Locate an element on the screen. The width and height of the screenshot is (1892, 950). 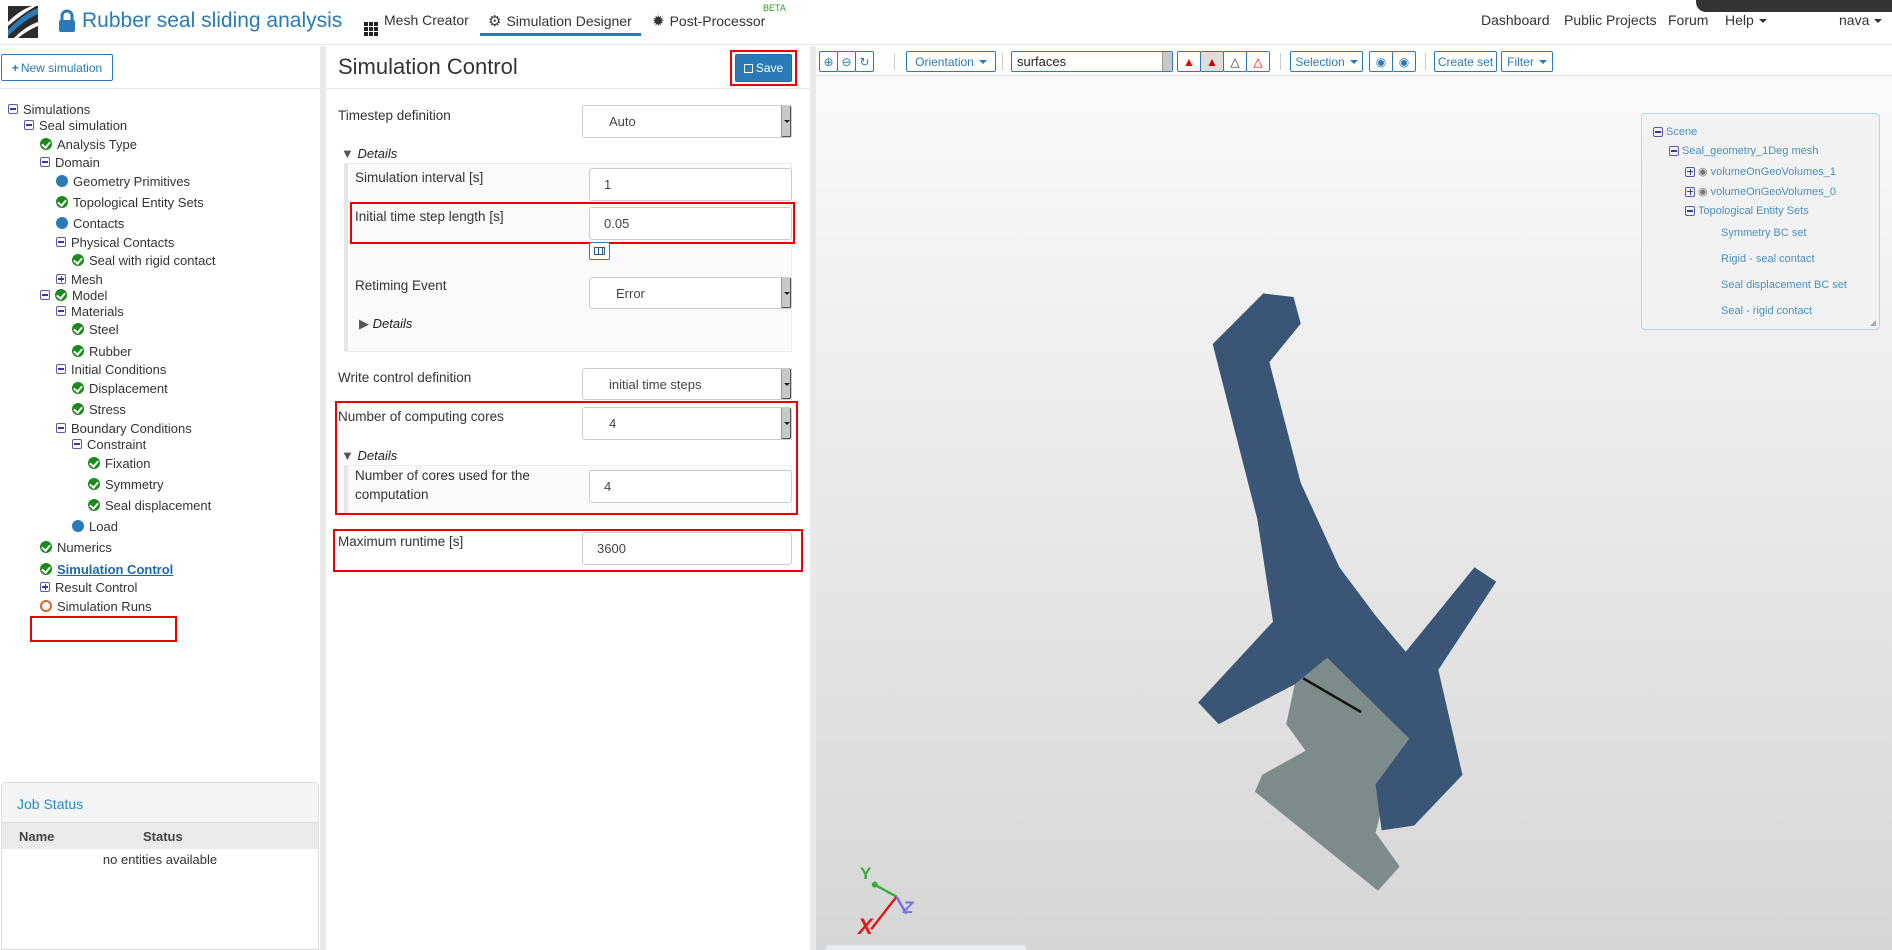
scene-sets: Topological Entity Sets is located at coordinates (1747, 211).